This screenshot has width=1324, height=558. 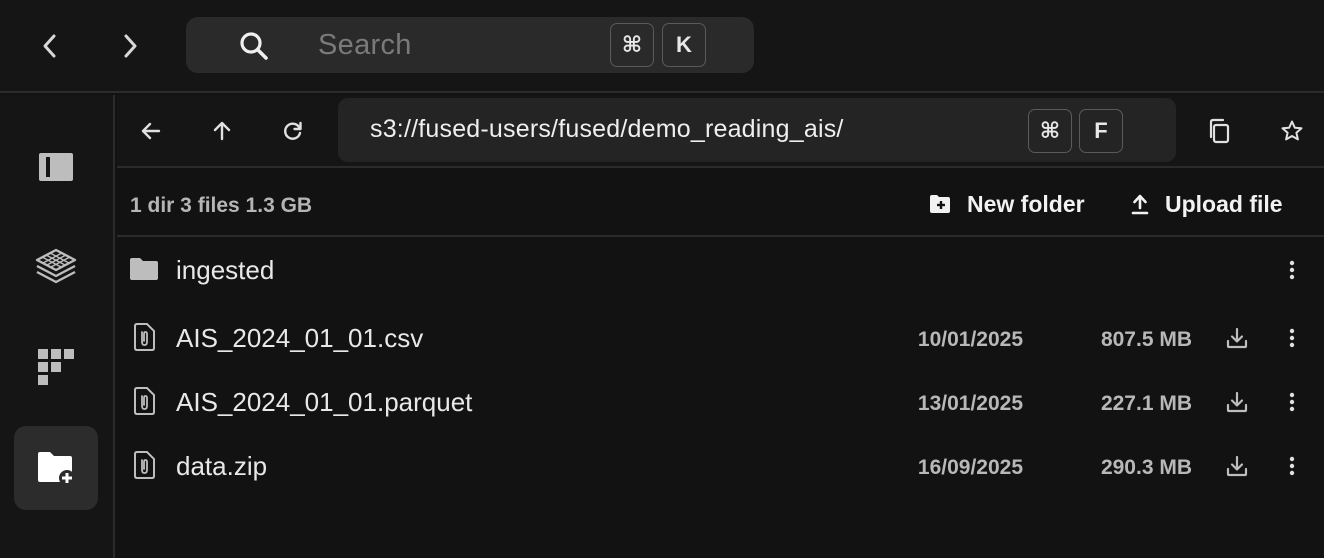 I want to click on path-text: s3://fused-users/fused/demo_reading_ais/, so click(x=607, y=129).